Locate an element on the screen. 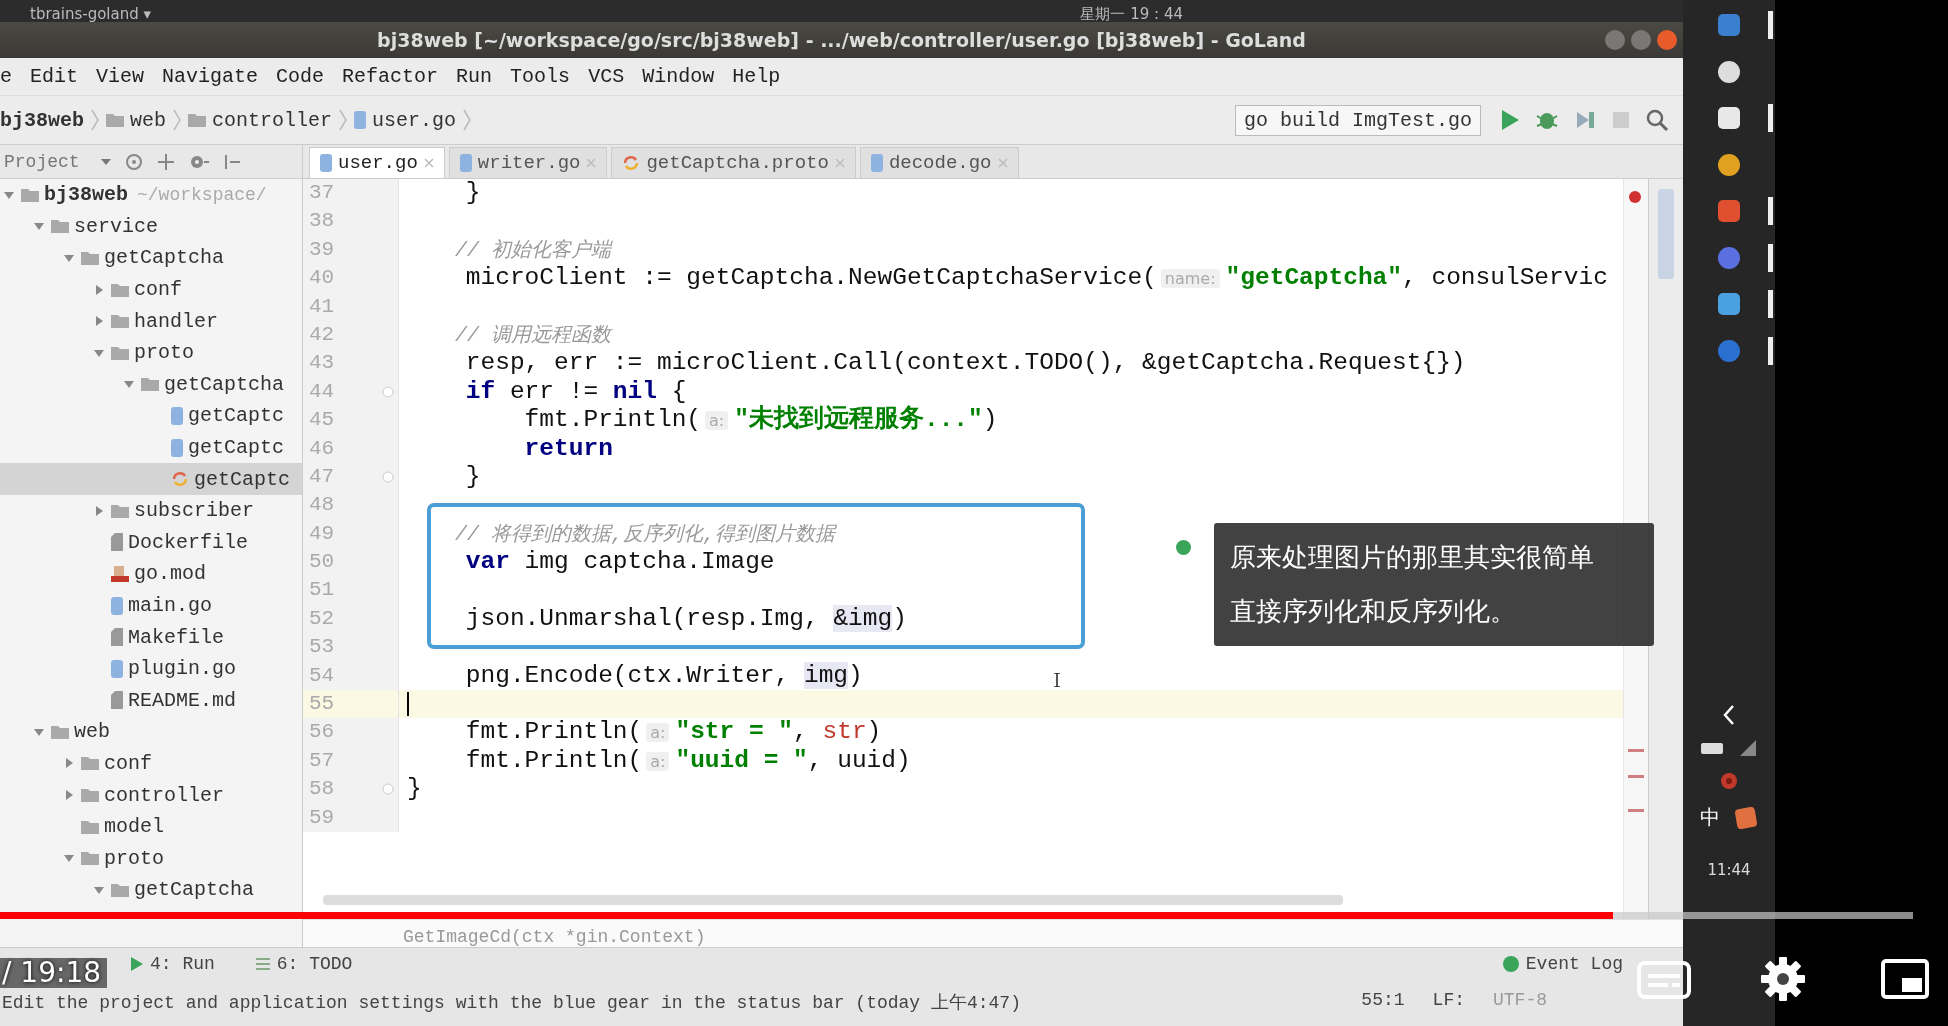  menu-item: Tools is located at coordinates (540, 76).